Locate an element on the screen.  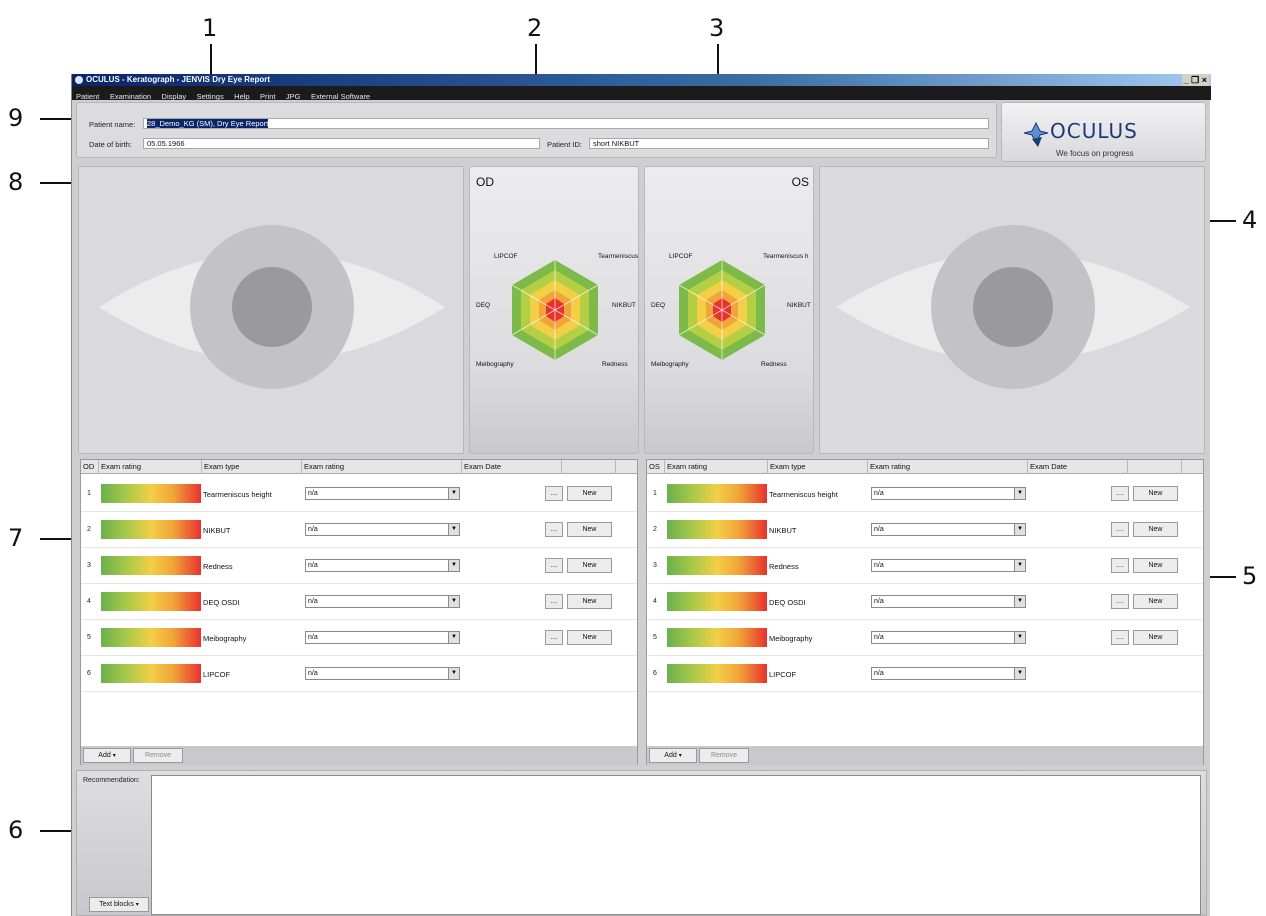
exam-type: Tearmeniscus height is located at coordinates (237, 494).